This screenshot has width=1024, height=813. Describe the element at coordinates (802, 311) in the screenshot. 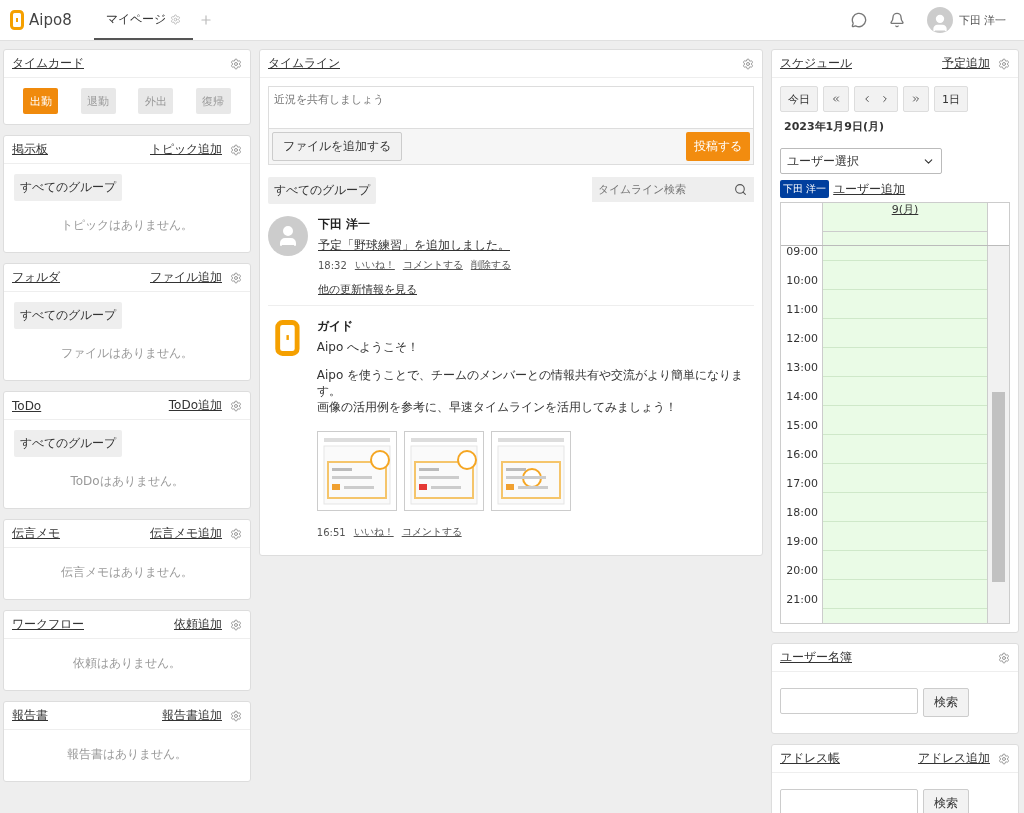

I see `hour-label: 11:00` at that location.